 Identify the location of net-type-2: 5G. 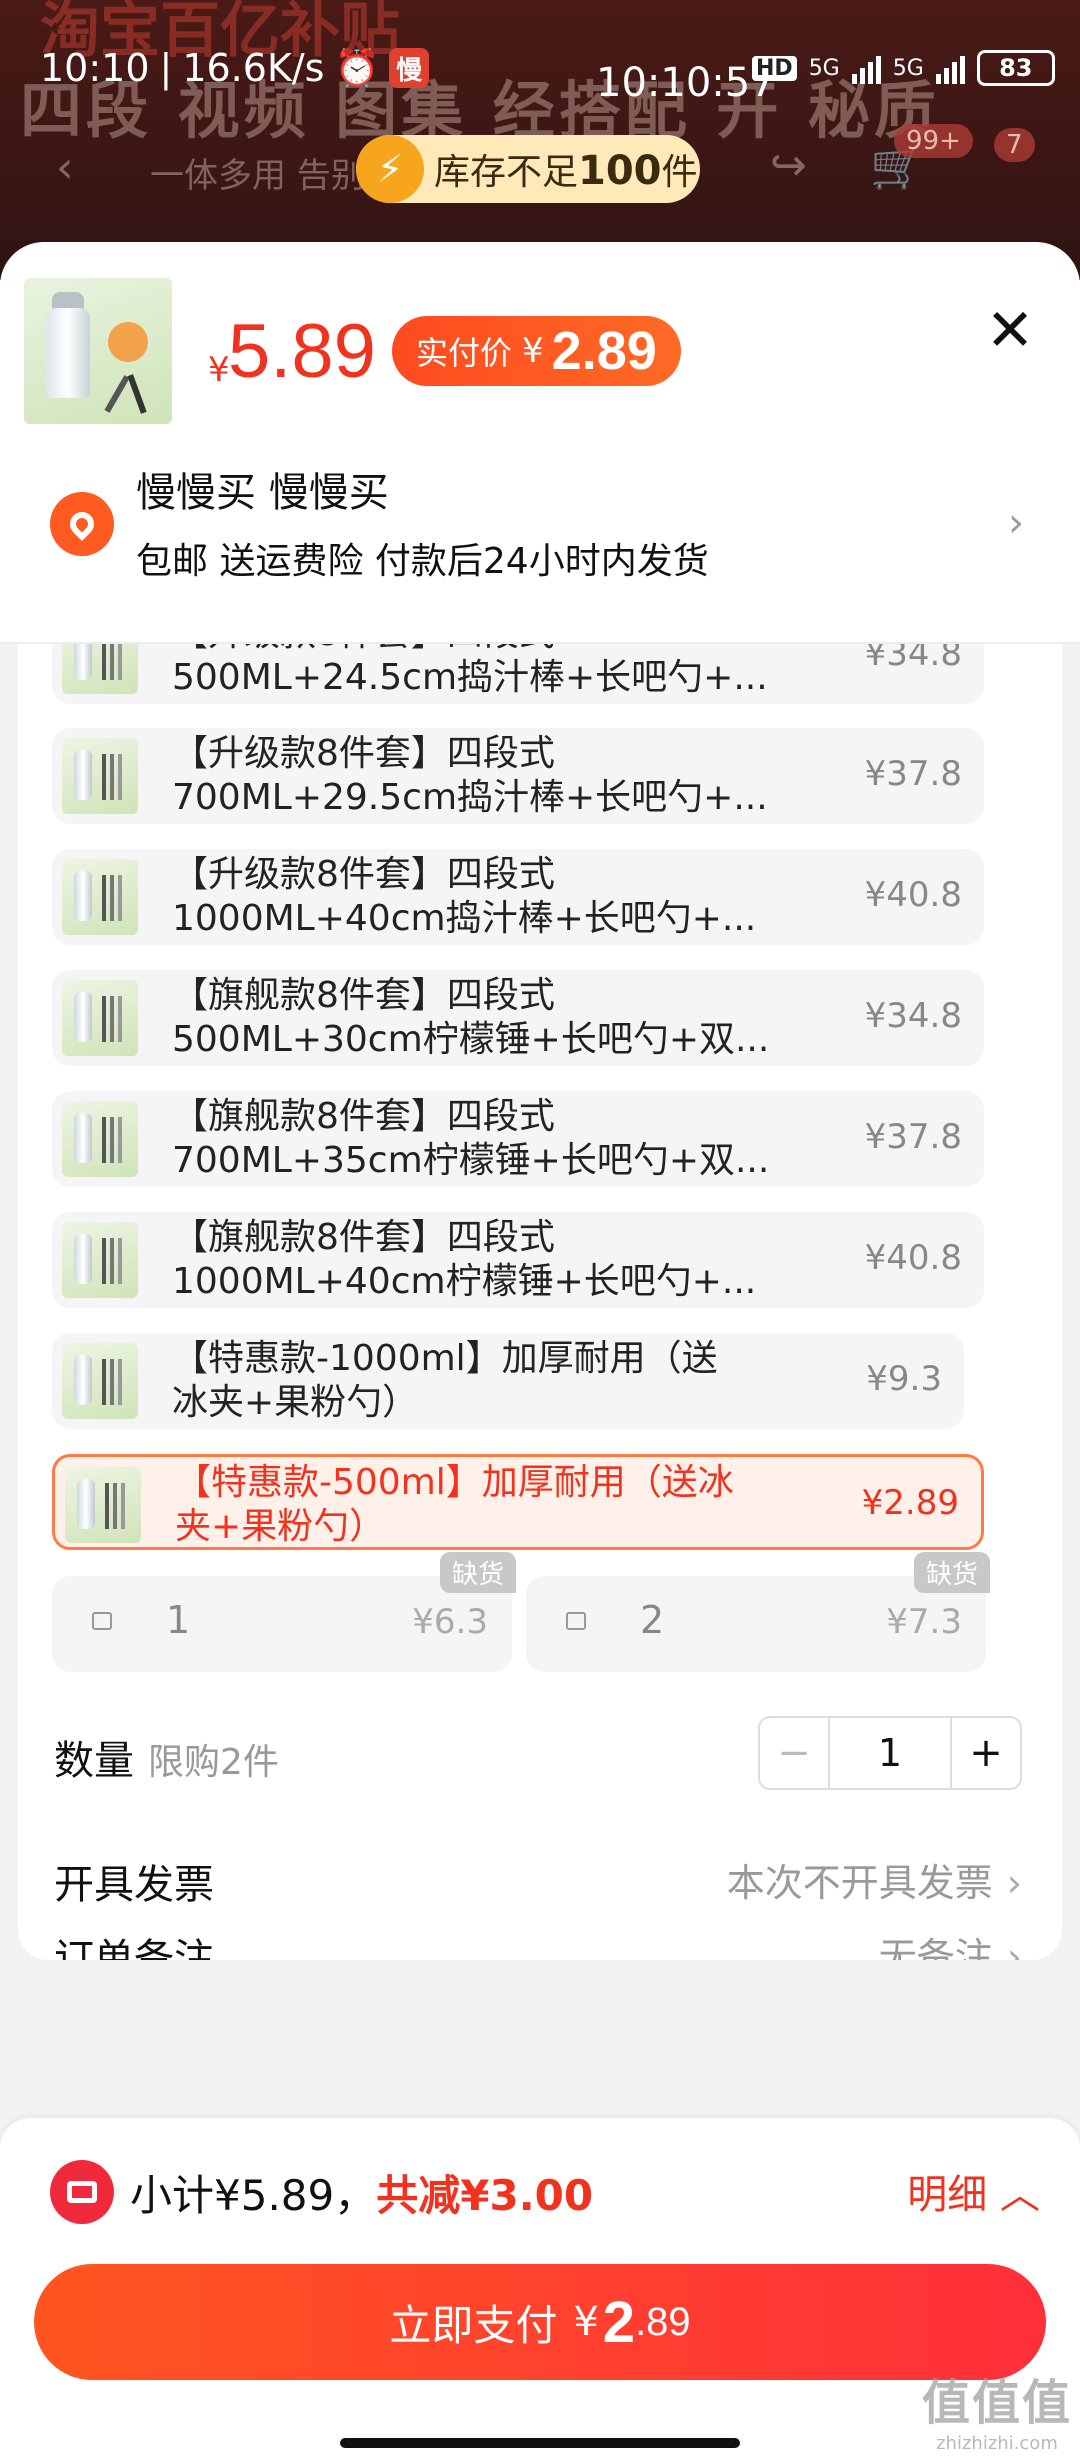
(908, 68).